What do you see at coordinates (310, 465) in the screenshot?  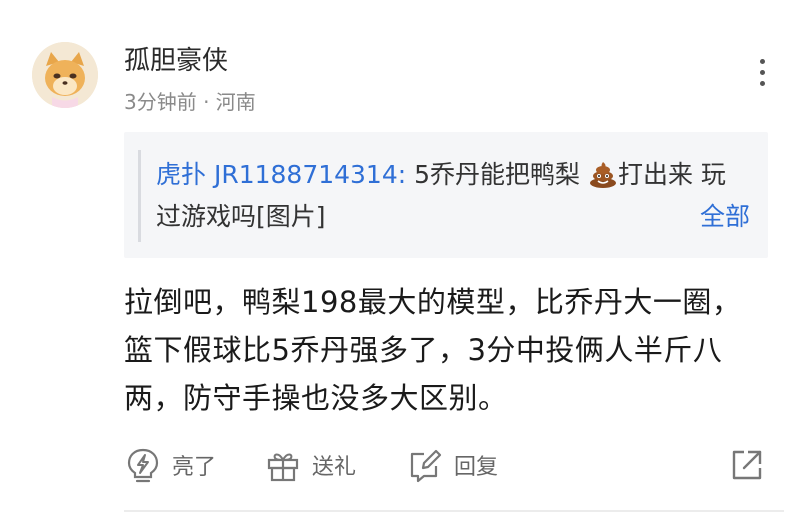 I see `gift-button: 送礼` at bounding box center [310, 465].